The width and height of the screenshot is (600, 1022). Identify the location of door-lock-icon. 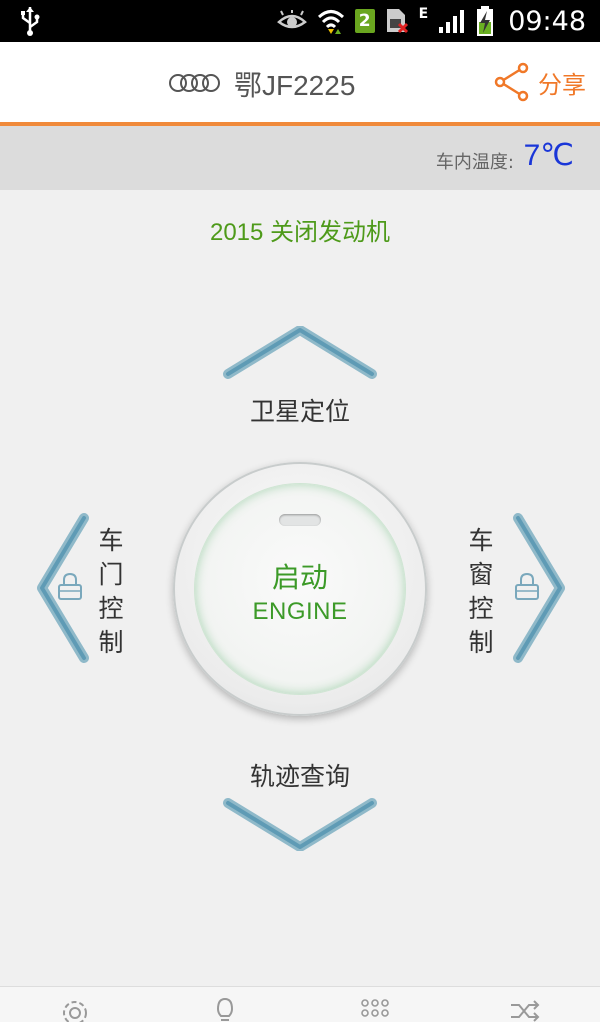
(70, 586).